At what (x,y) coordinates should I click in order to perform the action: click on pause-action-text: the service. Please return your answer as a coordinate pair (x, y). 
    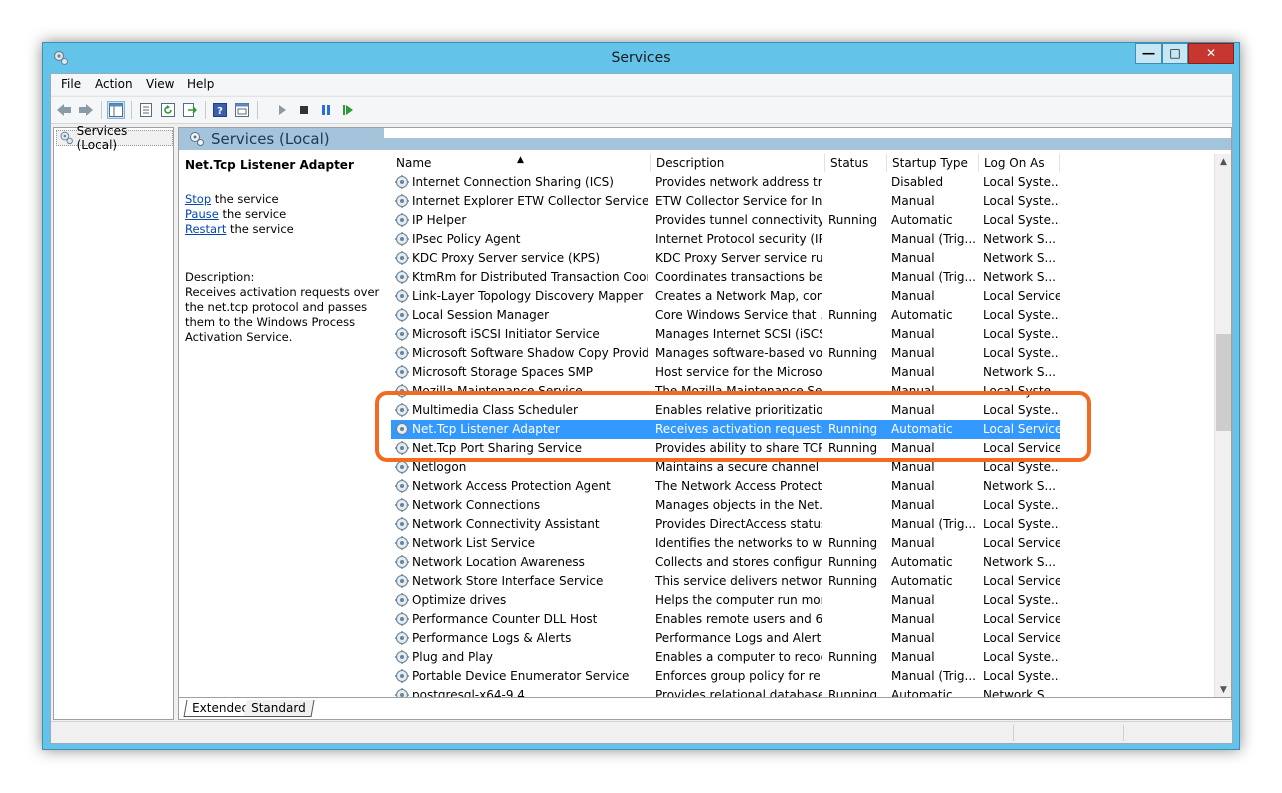
    Looking at the image, I should click on (252, 214).